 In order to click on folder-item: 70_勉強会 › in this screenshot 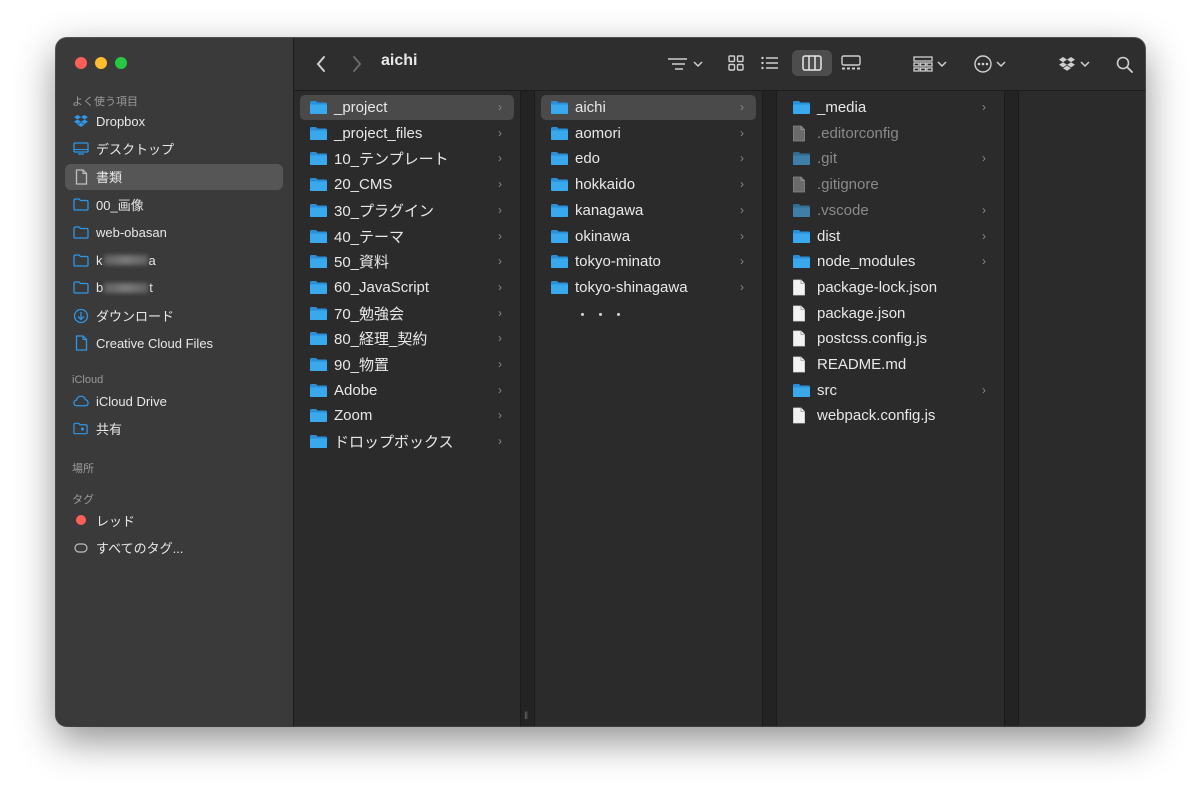, I will do `click(407, 313)`.